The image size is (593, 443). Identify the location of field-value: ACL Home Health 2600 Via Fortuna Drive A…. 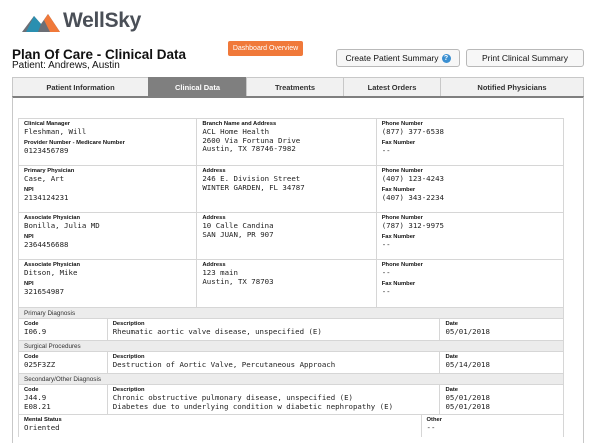
(251, 140).